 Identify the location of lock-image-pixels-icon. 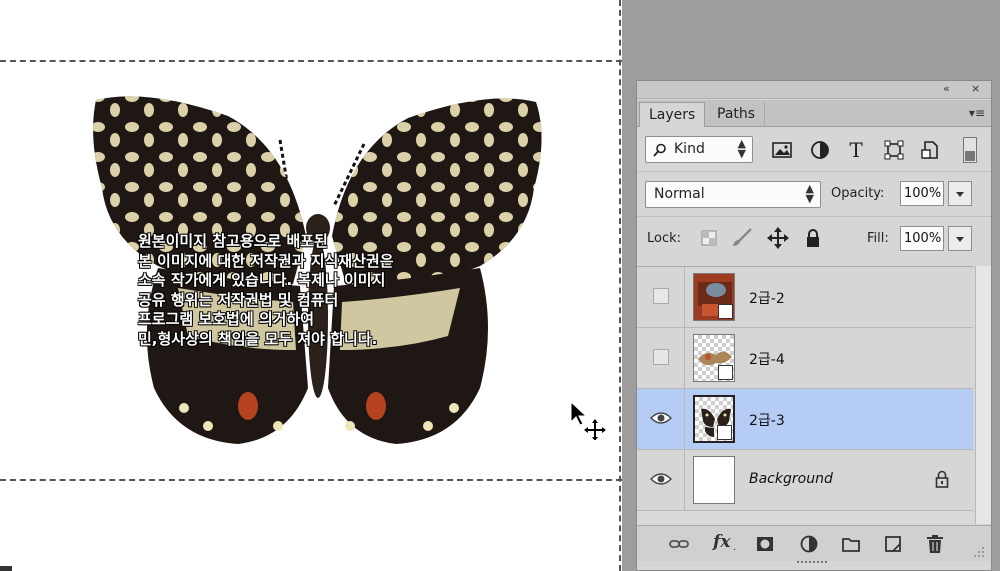
(742, 238).